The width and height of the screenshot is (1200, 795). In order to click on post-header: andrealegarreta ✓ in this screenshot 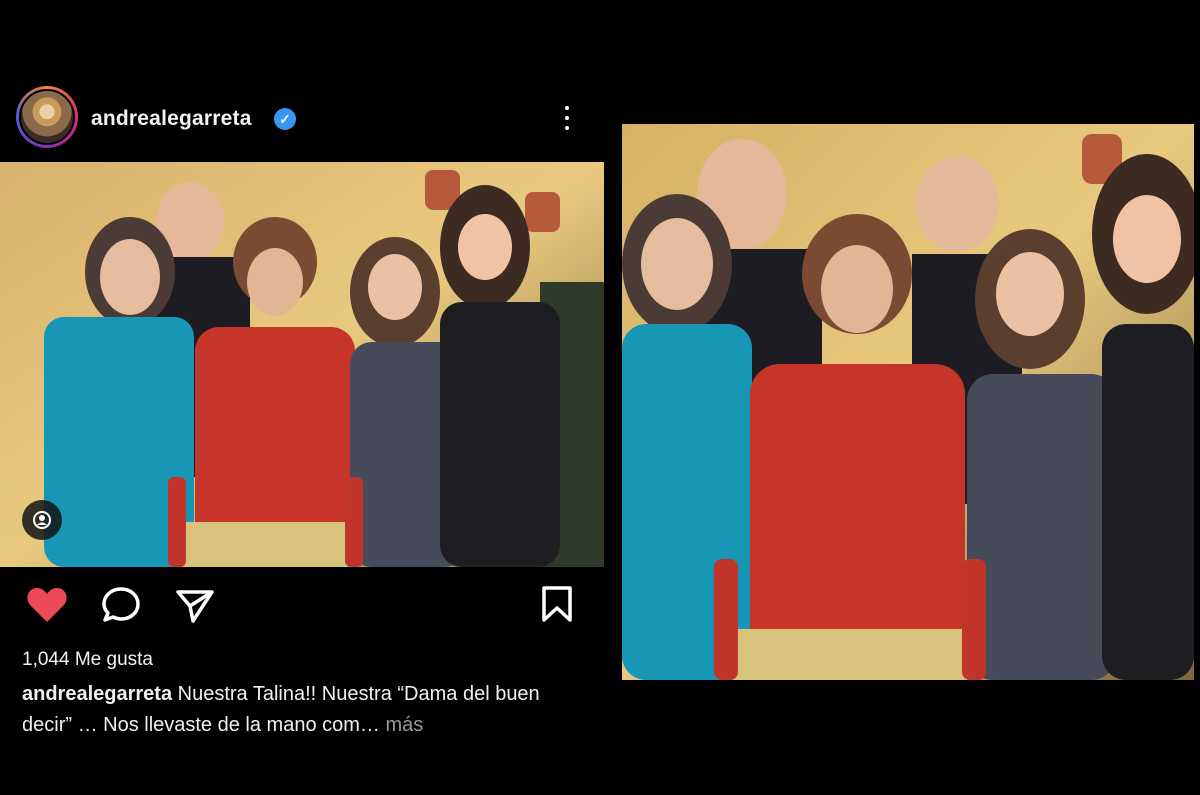, I will do `click(302, 117)`.